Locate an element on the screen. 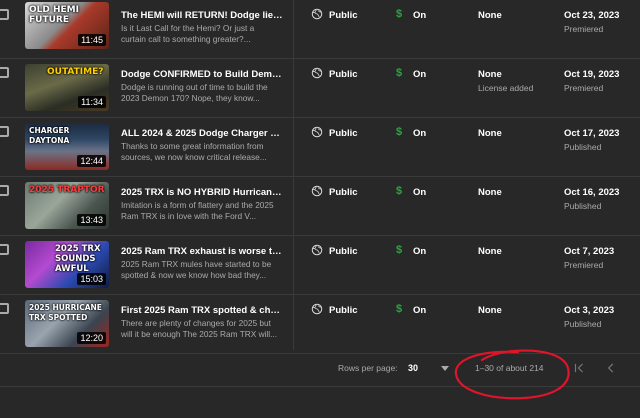 The width and height of the screenshot is (640, 418). video-duration: 13:43 is located at coordinates (91, 220).